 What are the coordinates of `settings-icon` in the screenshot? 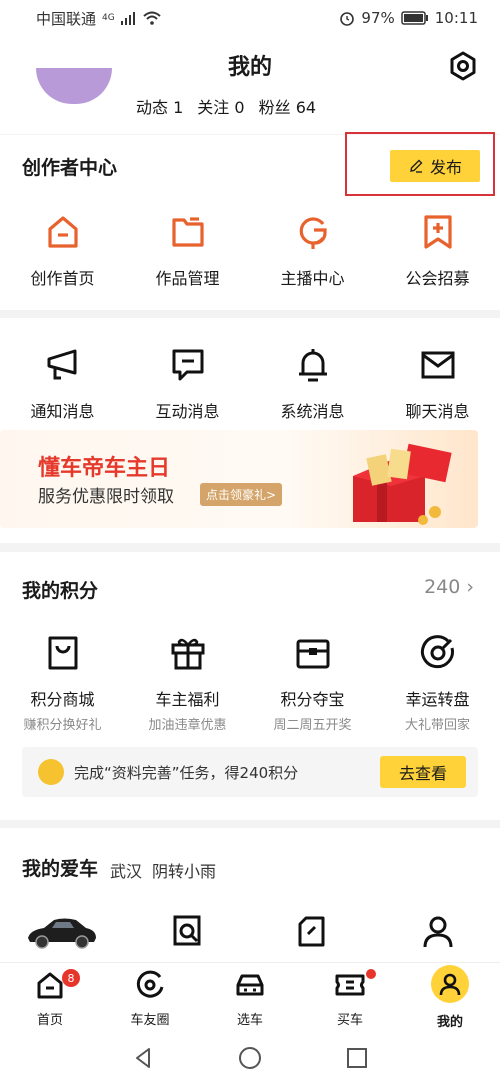 It's located at (463, 66).